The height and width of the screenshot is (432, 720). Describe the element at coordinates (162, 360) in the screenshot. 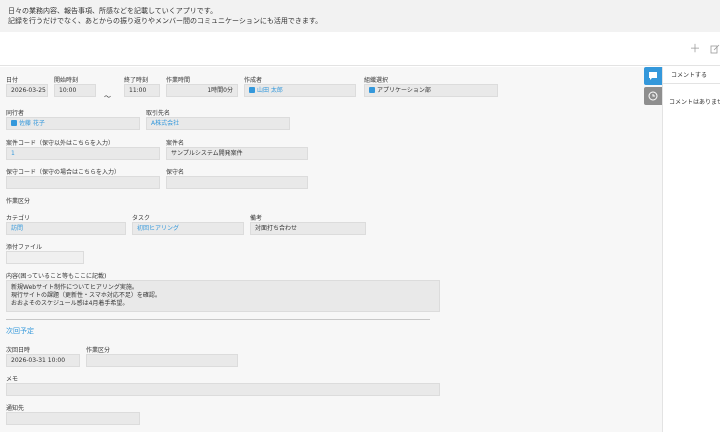

I see `next-work-category-value` at that location.